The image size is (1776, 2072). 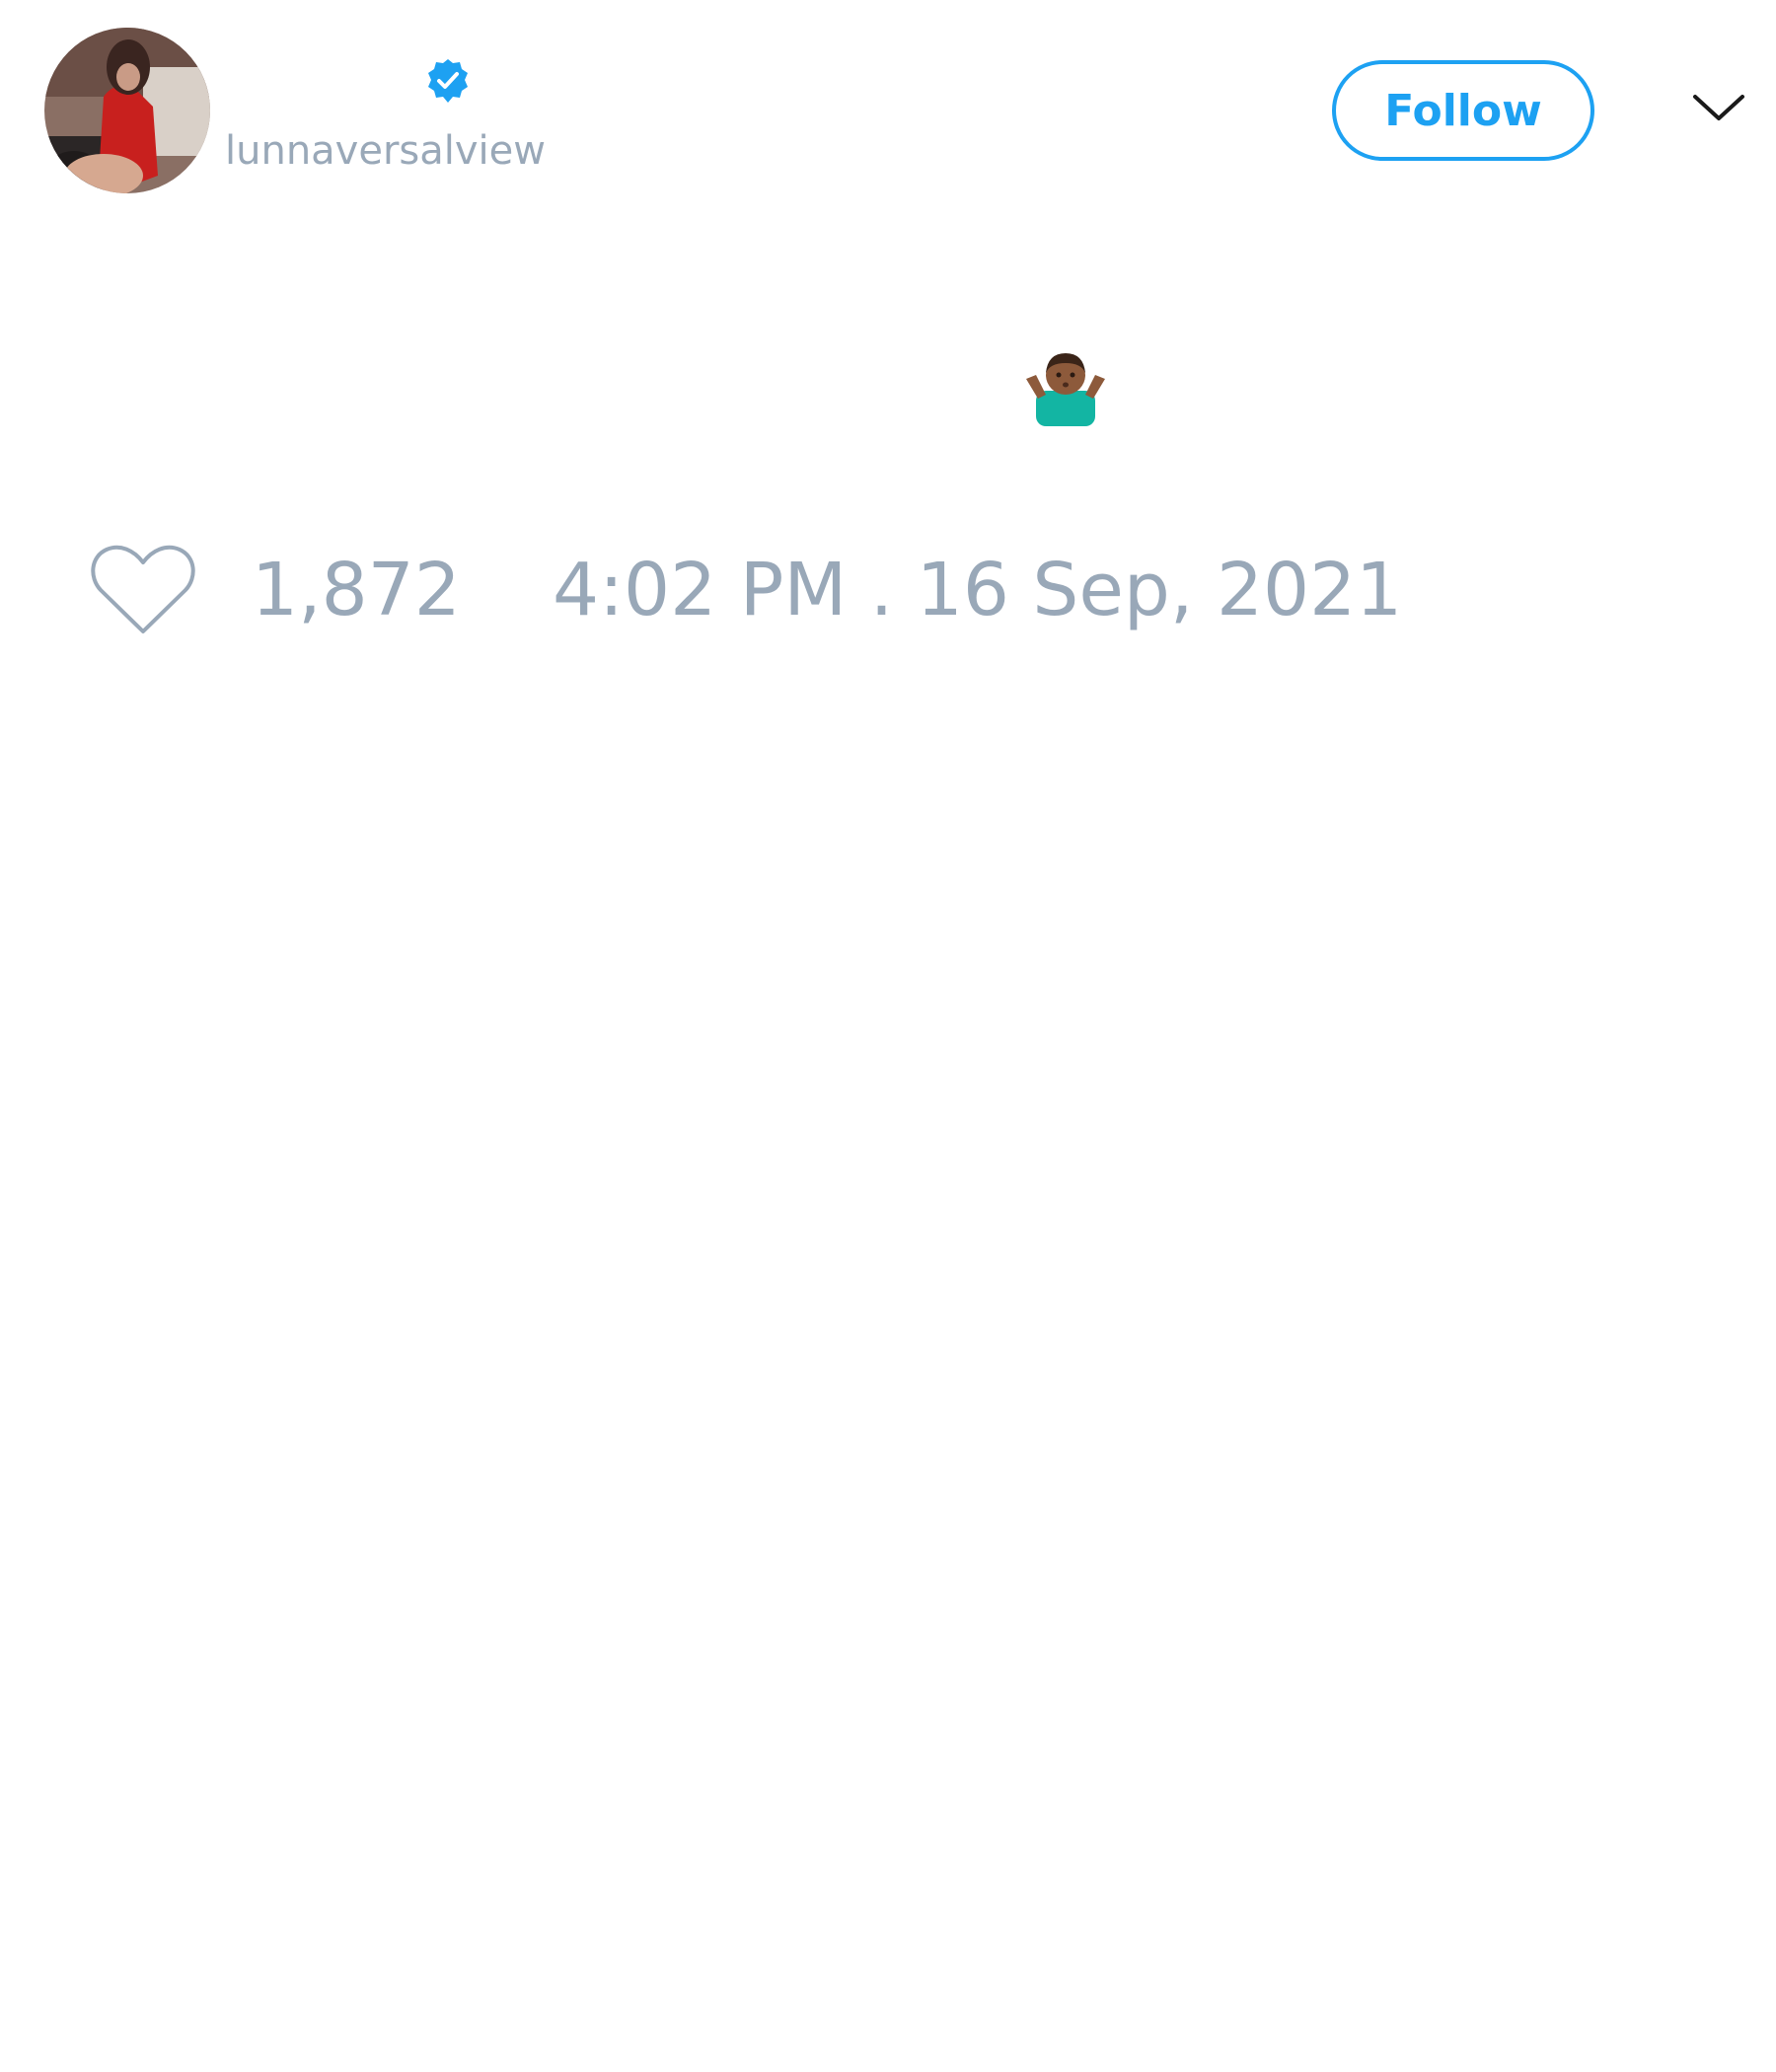 What do you see at coordinates (357, 590) in the screenshot?
I see `like-count: 1,872` at bounding box center [357, 590].